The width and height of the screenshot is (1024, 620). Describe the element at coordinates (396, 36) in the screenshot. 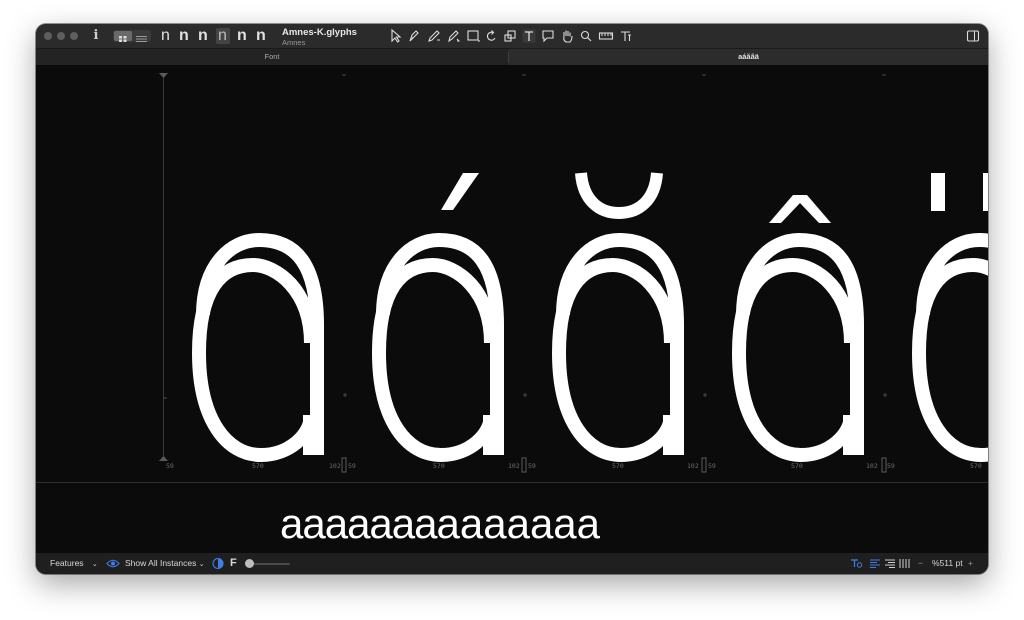

I see `select-tool-icon` at that location.